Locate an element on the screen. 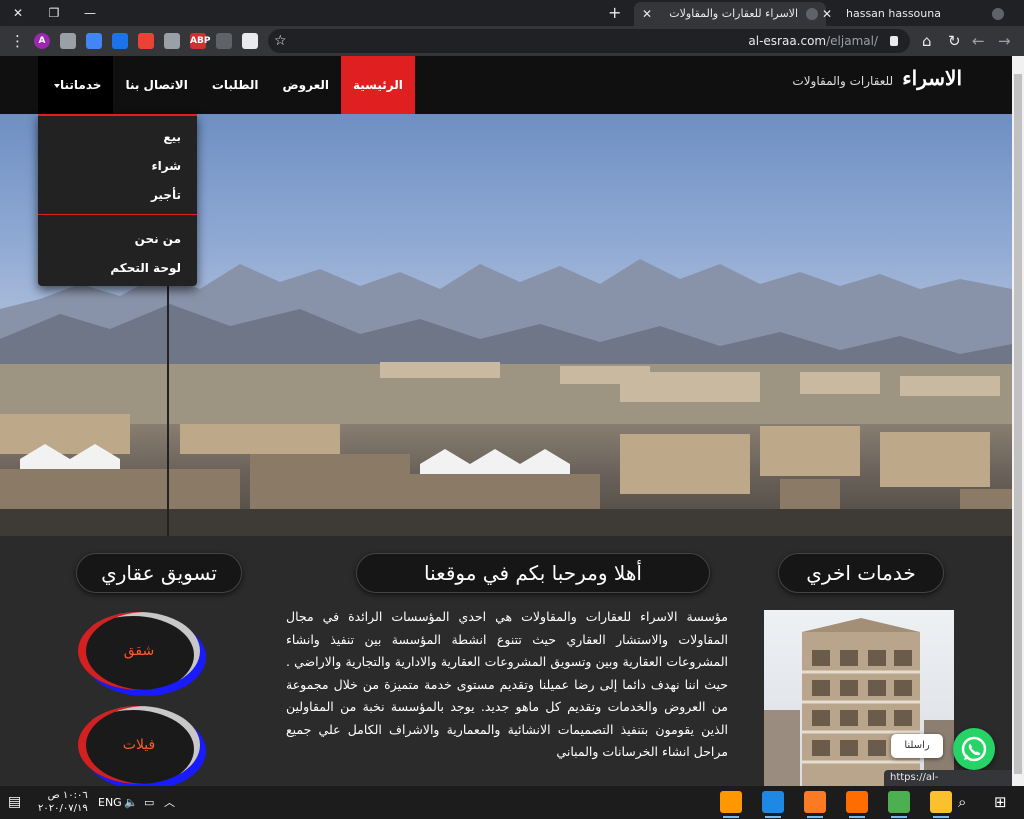 This screenshot has width=1024, height=819. tab-inactive: ✕ hassan hassouna is located at coordinates (920, 14).